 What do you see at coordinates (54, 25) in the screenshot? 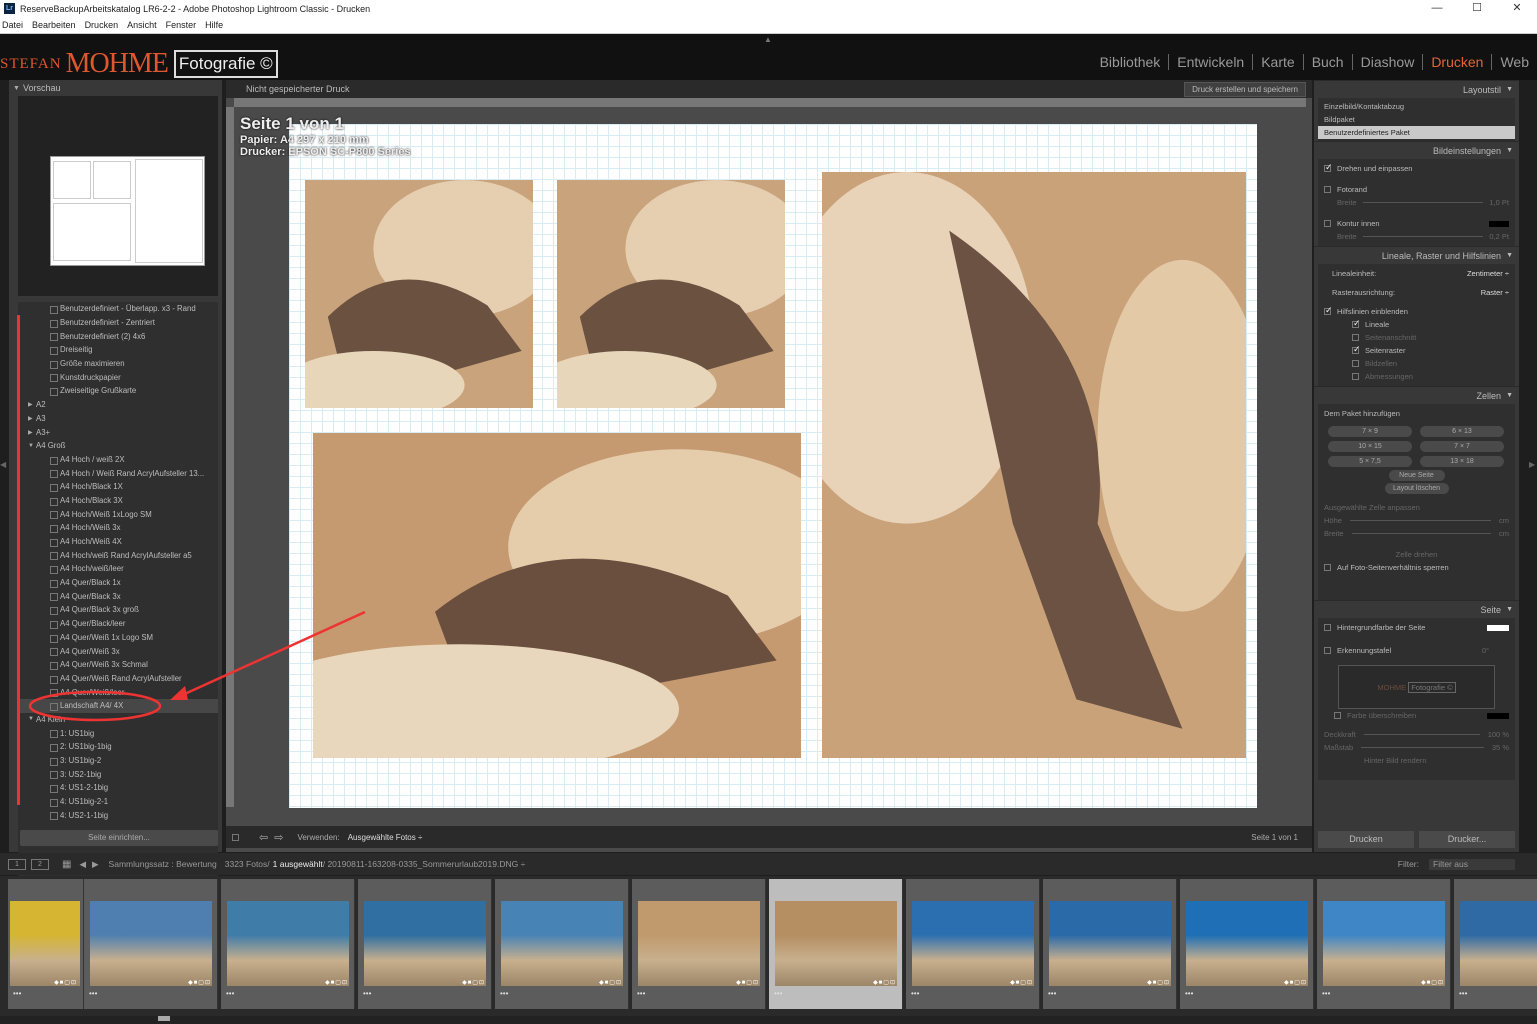
I see `menu-bearbeiten: Bearbeiten` at bounding box center [54, 25].